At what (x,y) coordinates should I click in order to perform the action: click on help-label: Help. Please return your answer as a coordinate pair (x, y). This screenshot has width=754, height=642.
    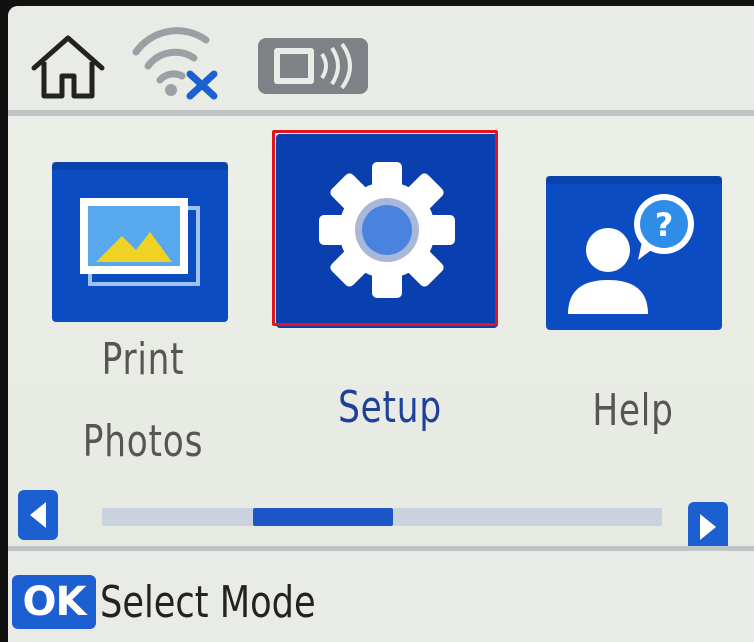
    Looking at the image, I should click on (633, 410).